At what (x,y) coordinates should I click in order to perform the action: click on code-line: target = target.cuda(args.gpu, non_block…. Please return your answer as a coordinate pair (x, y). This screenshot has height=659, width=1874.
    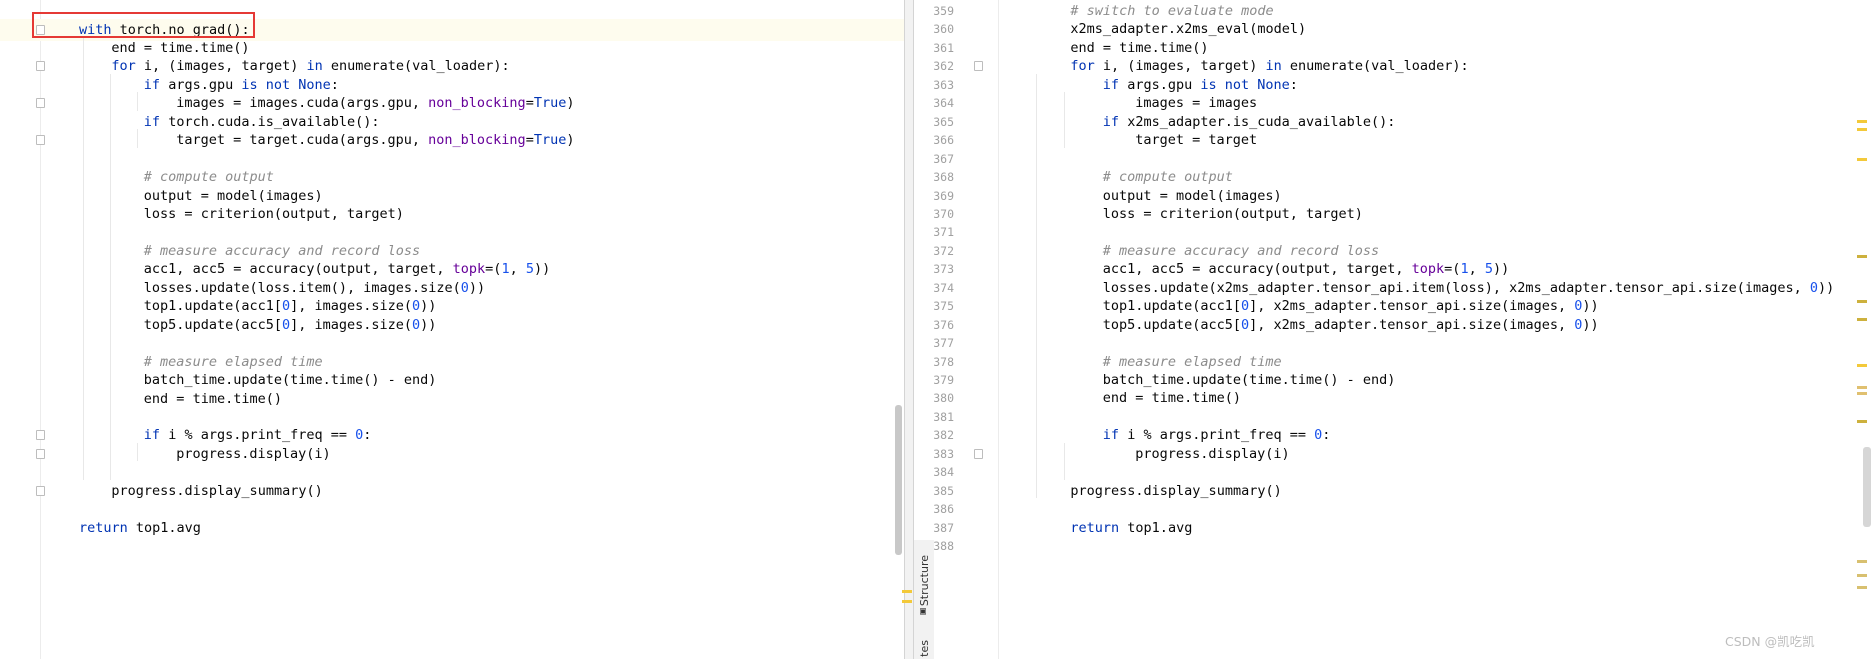
    Looking at the image, I should click on (375, 140).